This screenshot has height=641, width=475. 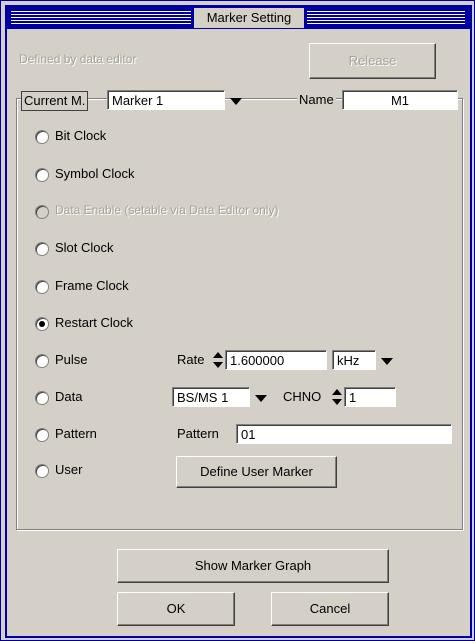 I want to click on define-user-marker-button: Define User Marker, so click(x=256, y=472).